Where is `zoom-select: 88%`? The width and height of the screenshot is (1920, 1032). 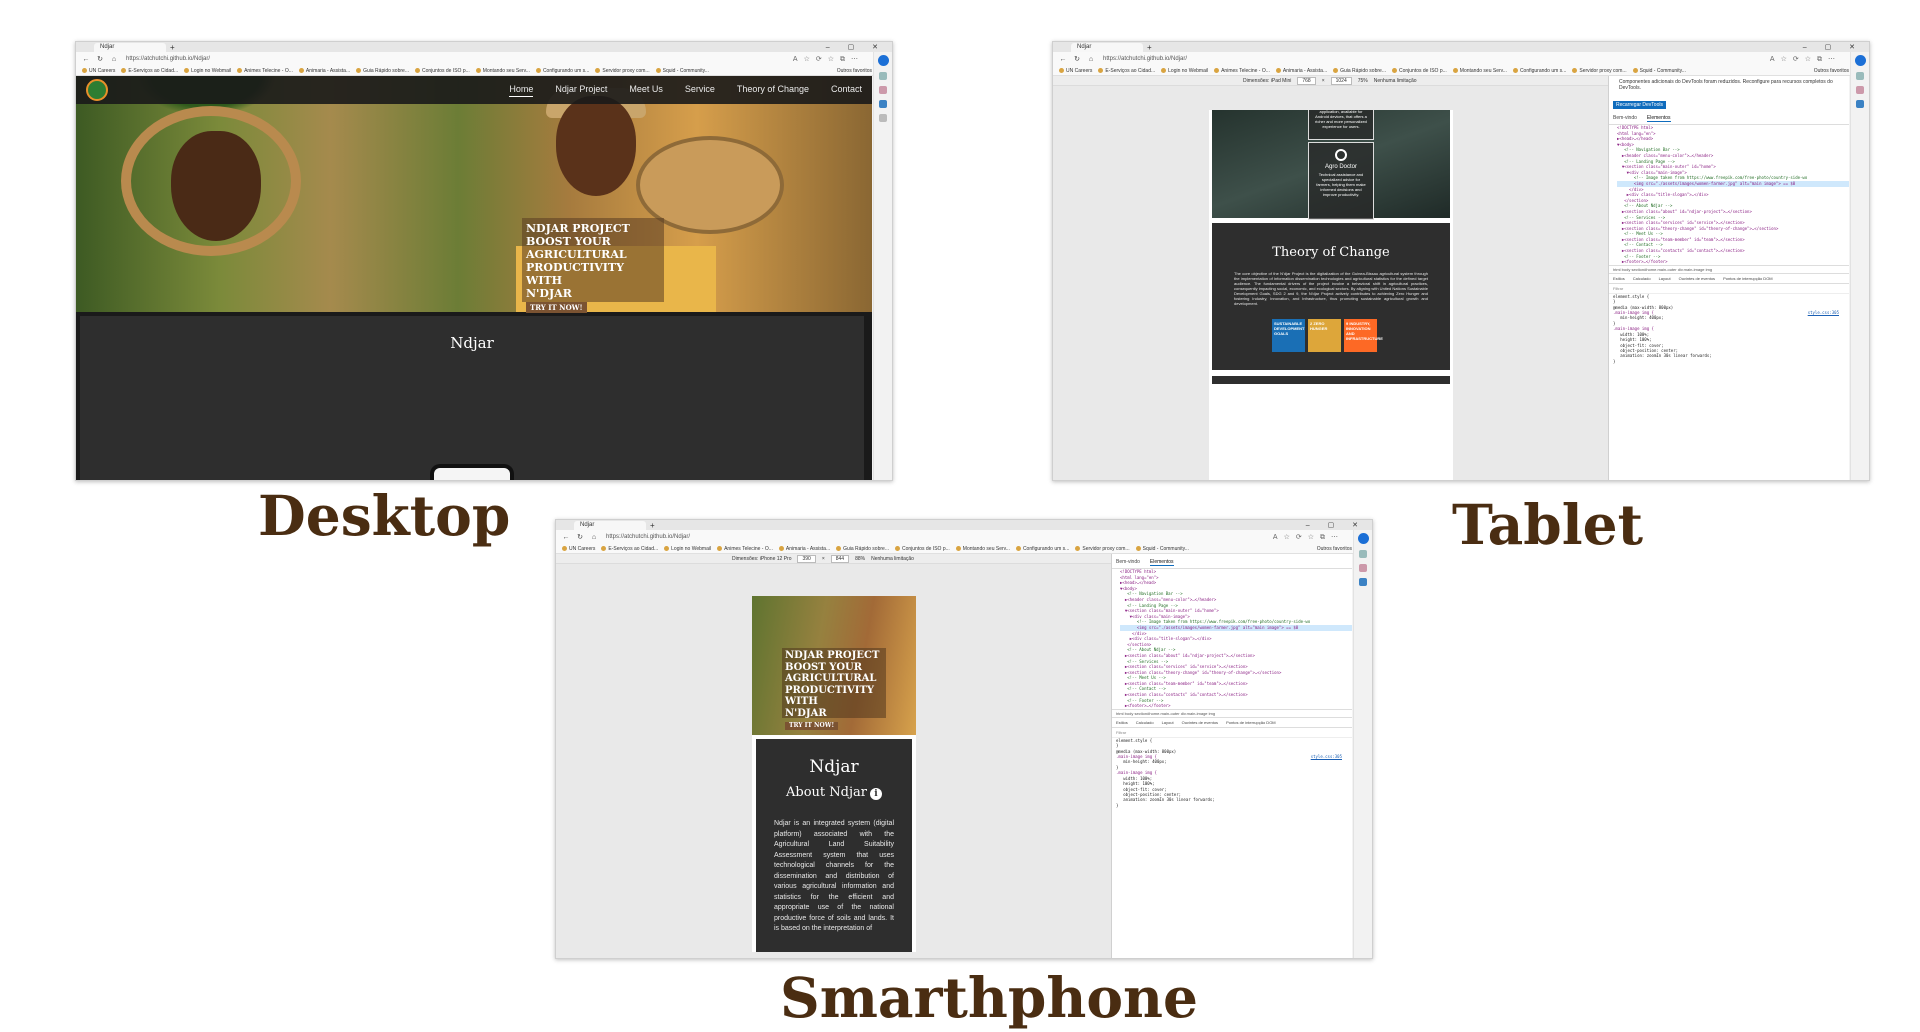
zoom-select: 88% is located at coordinates (860, 559).